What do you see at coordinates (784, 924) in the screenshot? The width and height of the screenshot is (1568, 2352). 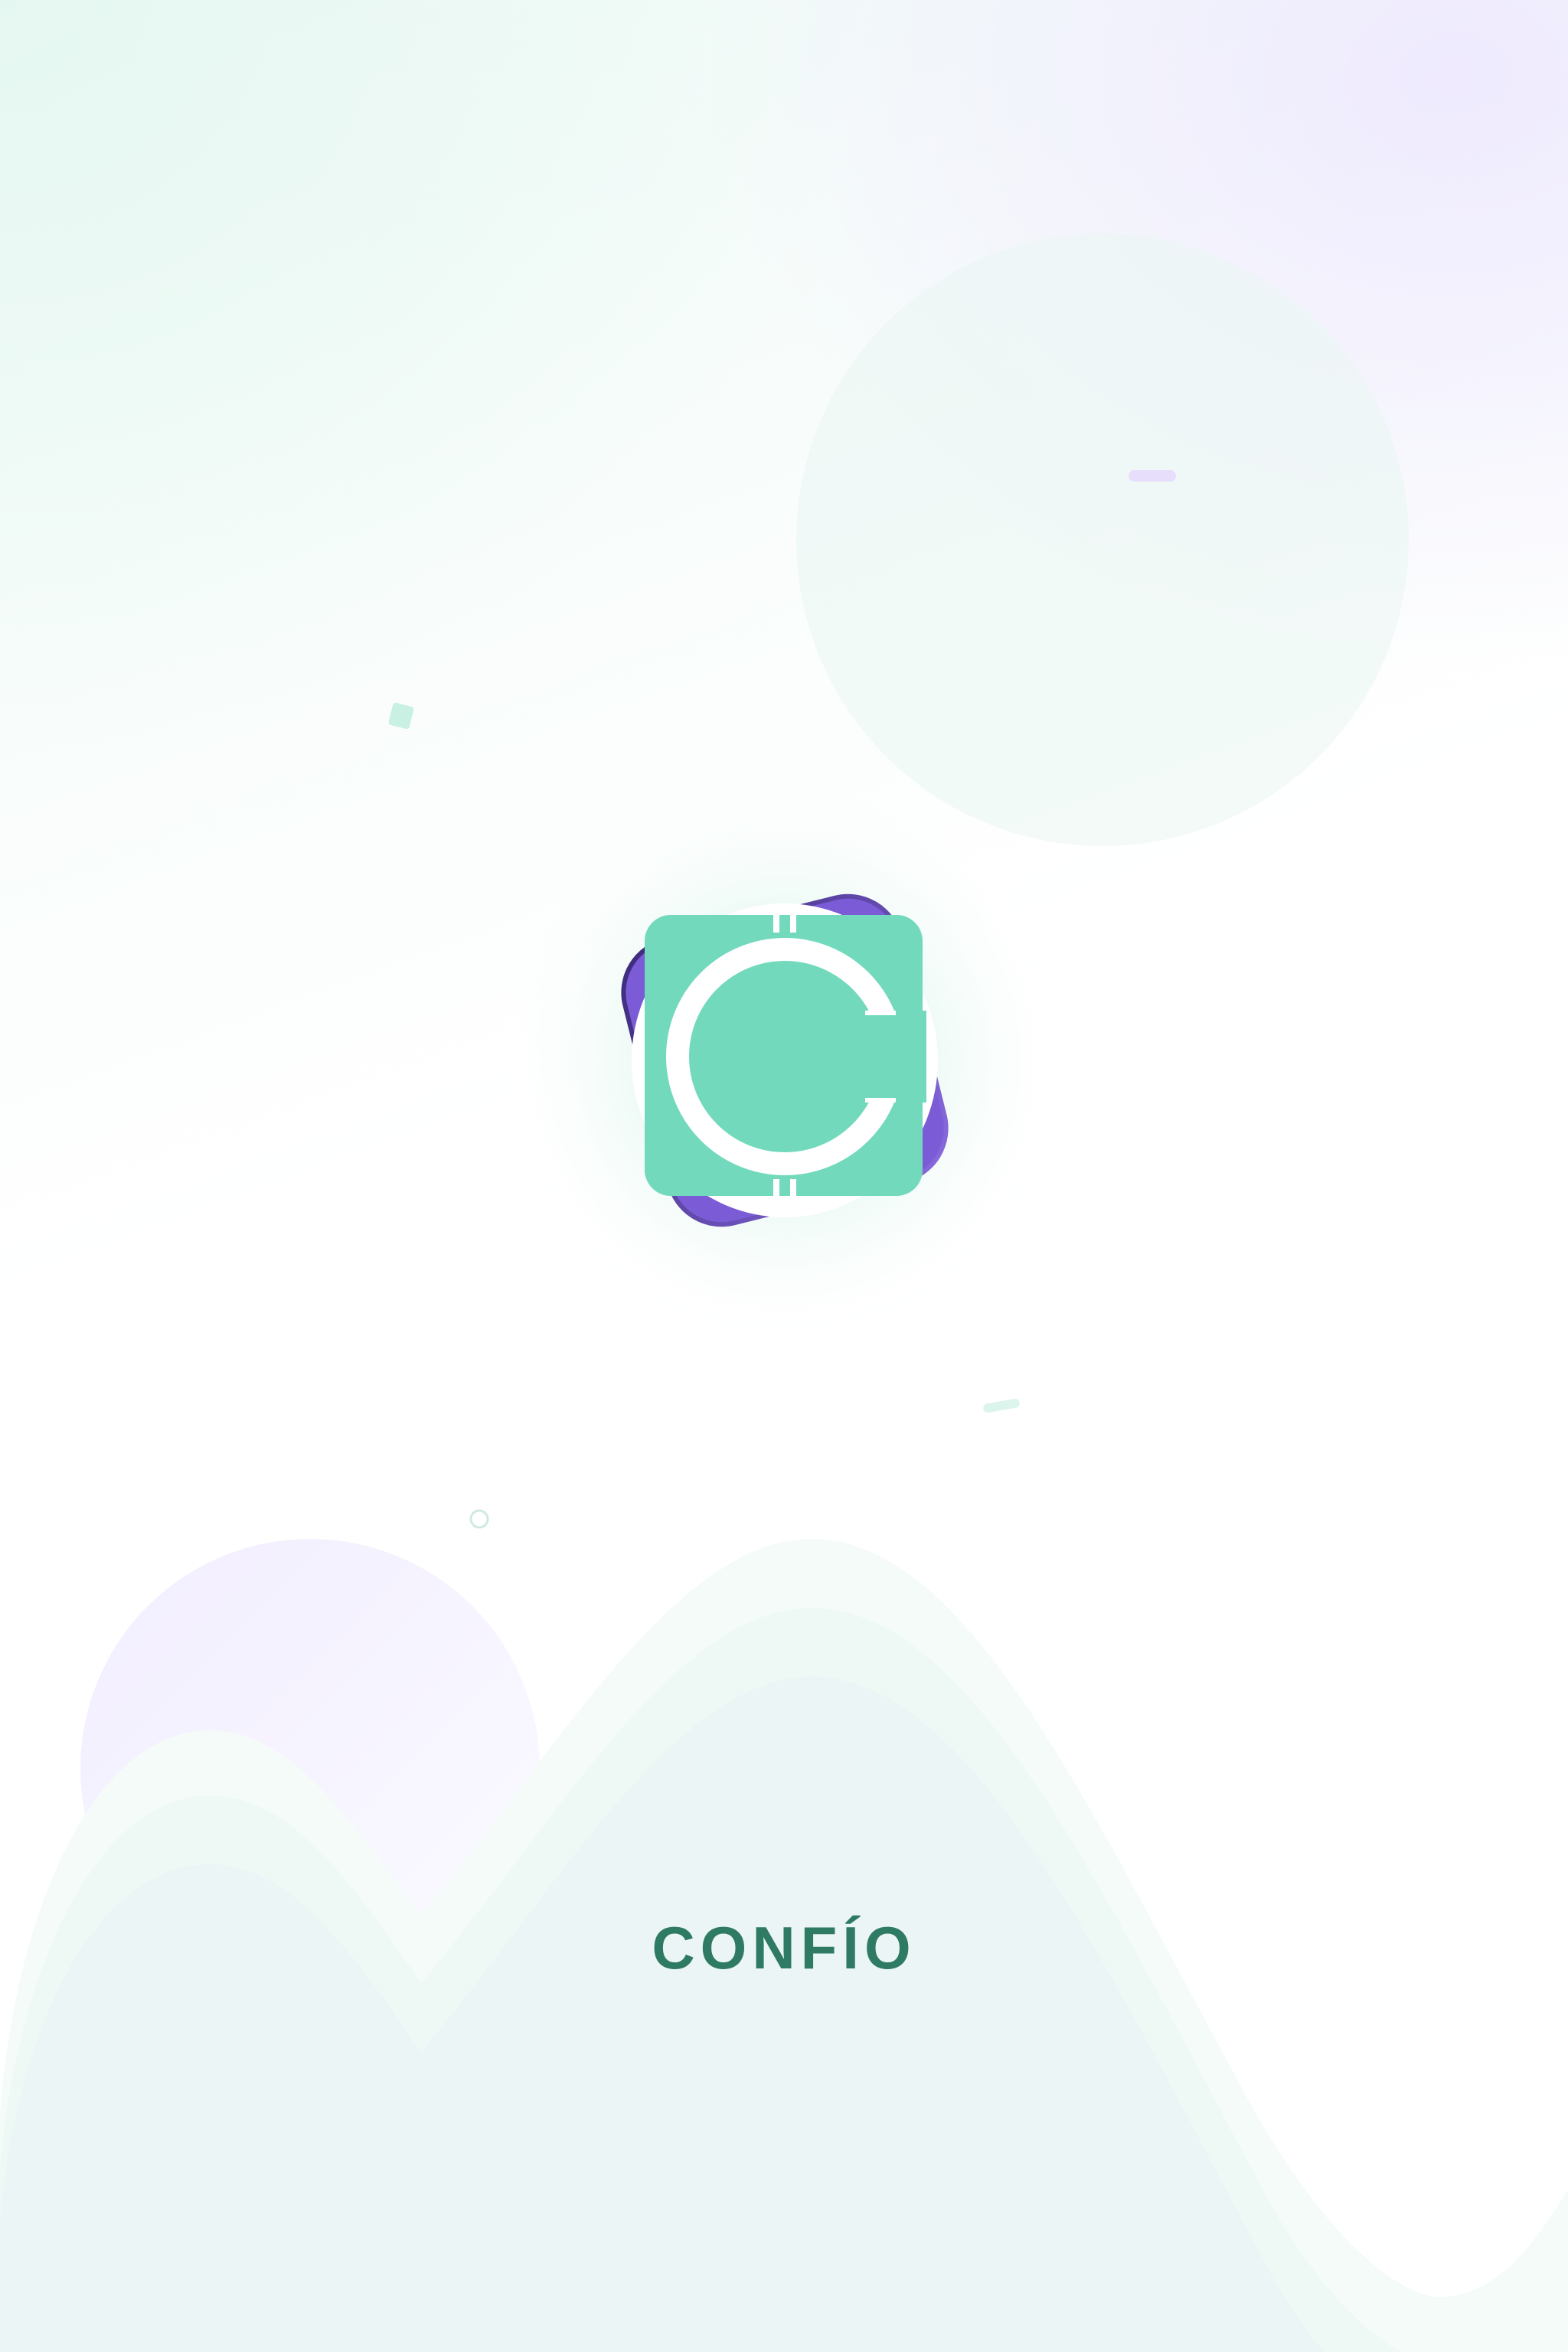 I see `logo-bar-top-cut` at bounding box center [784, 924].